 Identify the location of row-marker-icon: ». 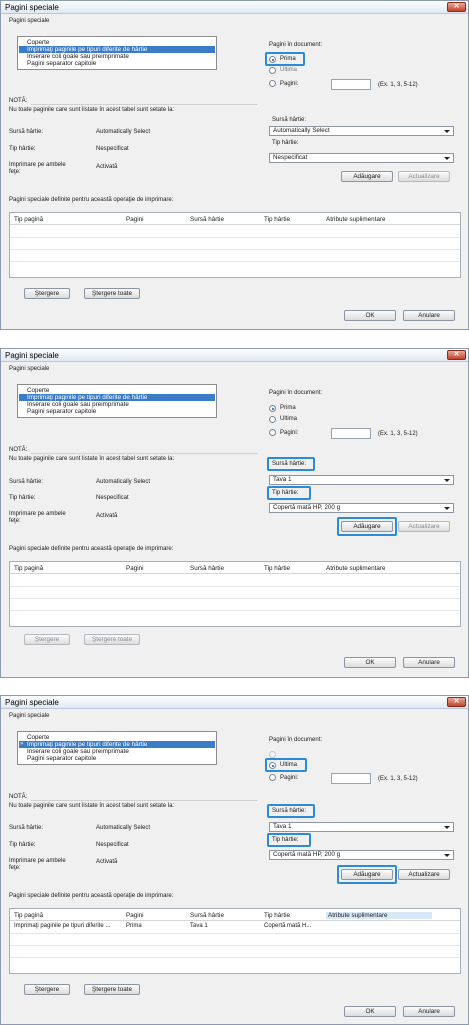
(22, 744).